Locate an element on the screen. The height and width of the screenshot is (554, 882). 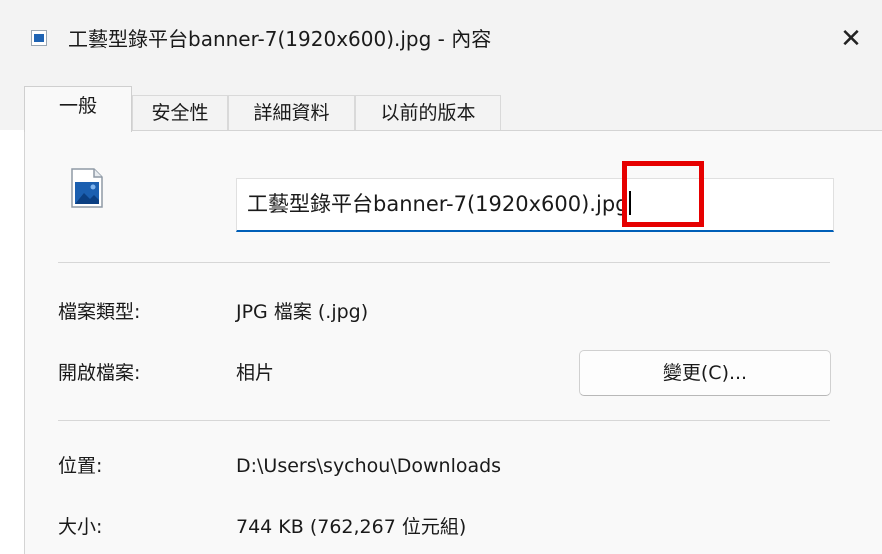
title-bar: 工藝型錄平台banner-7(1920x600).jpg - 內容 ✕ is located at coordinates (441, 40).